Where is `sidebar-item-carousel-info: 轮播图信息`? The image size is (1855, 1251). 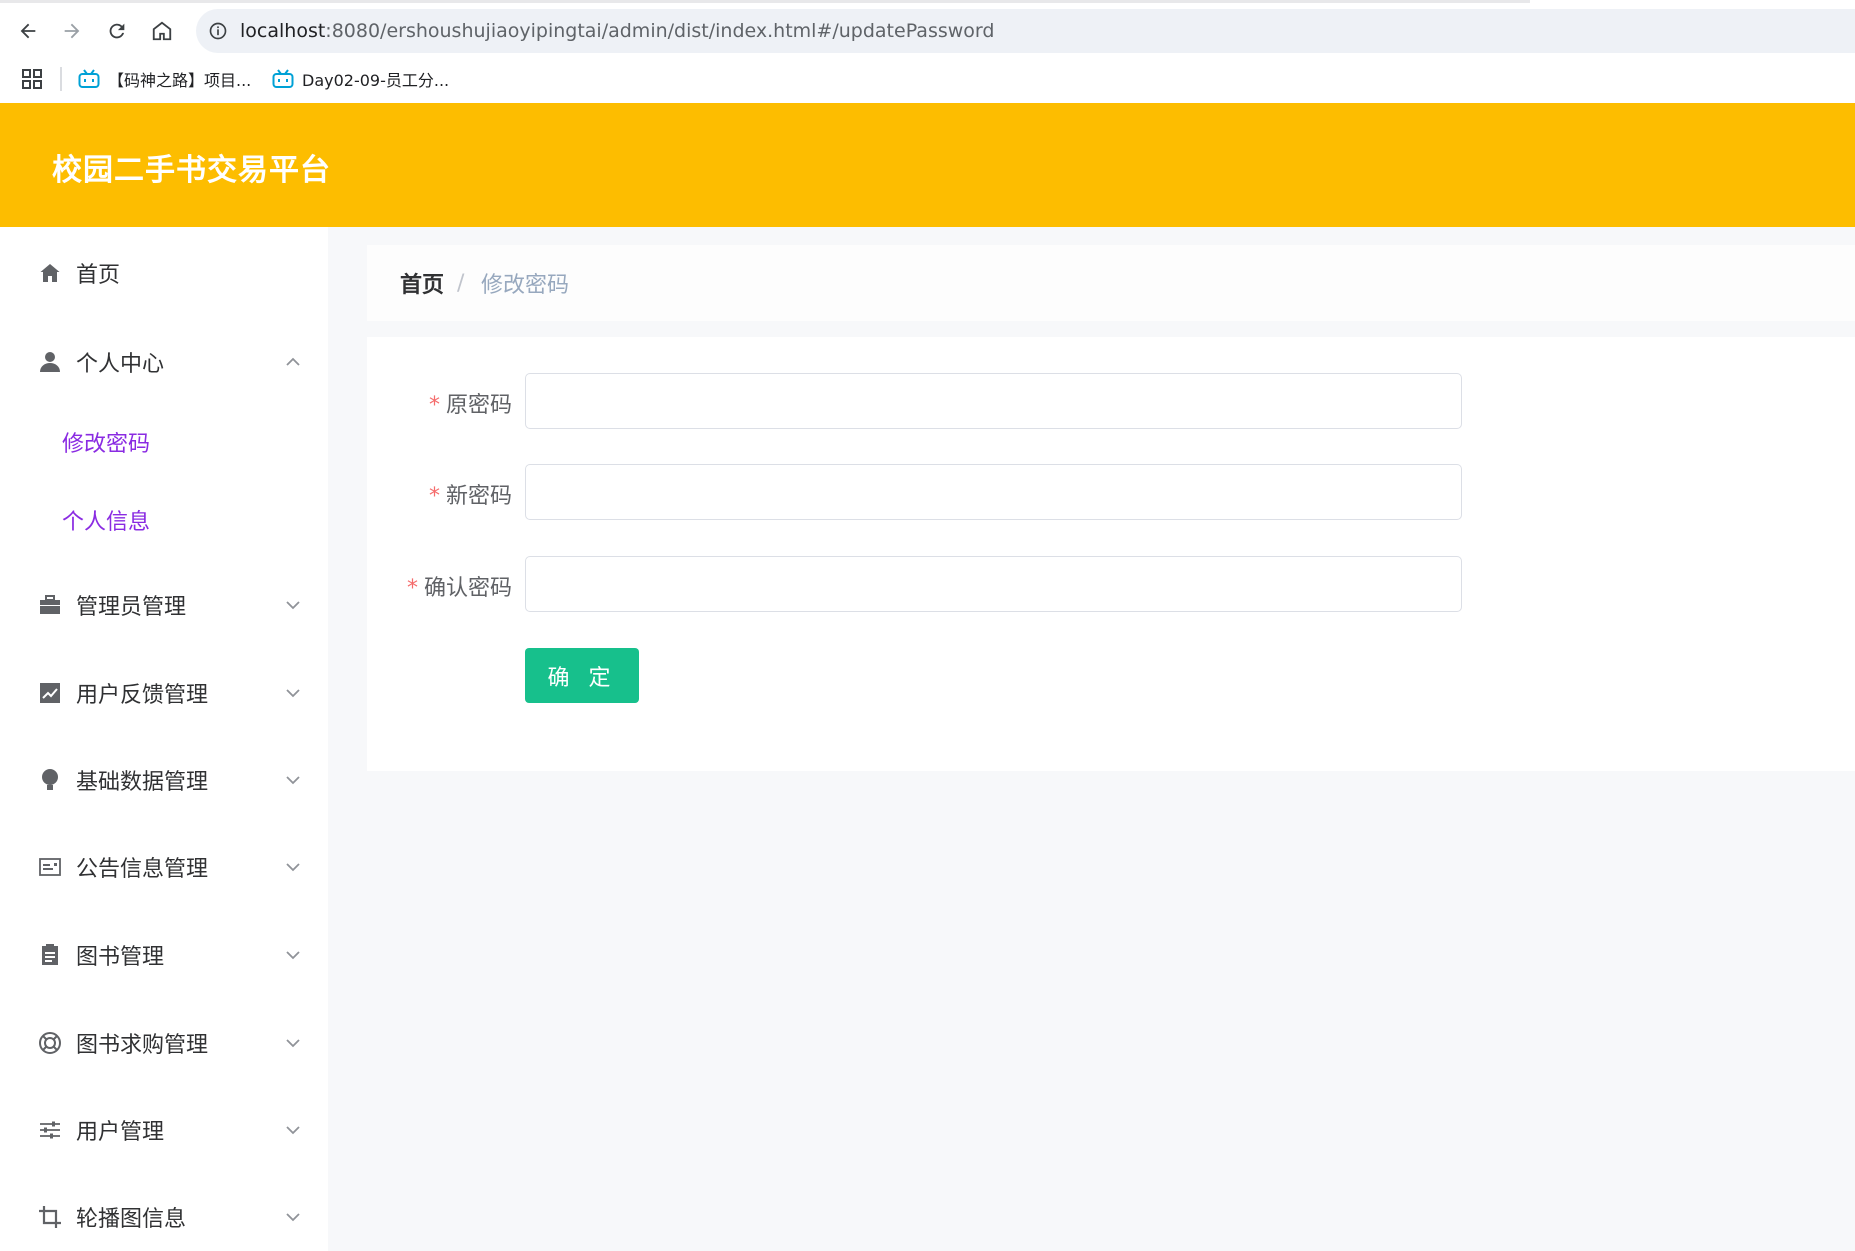
sidebar-item-carousel-info: 轮播图信息 is located at coordinates (164, 1217).